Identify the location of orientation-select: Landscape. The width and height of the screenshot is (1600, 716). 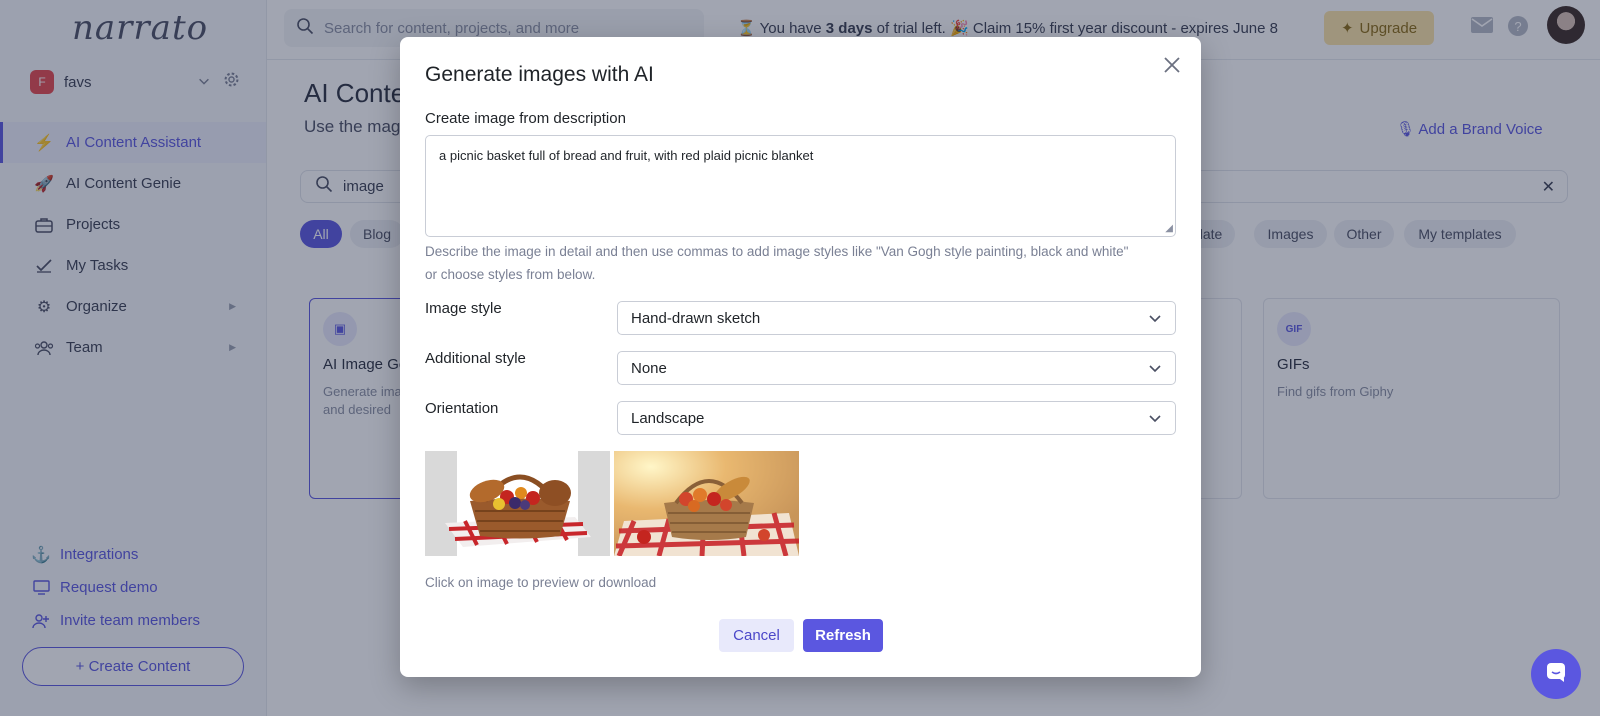
(896, 418).